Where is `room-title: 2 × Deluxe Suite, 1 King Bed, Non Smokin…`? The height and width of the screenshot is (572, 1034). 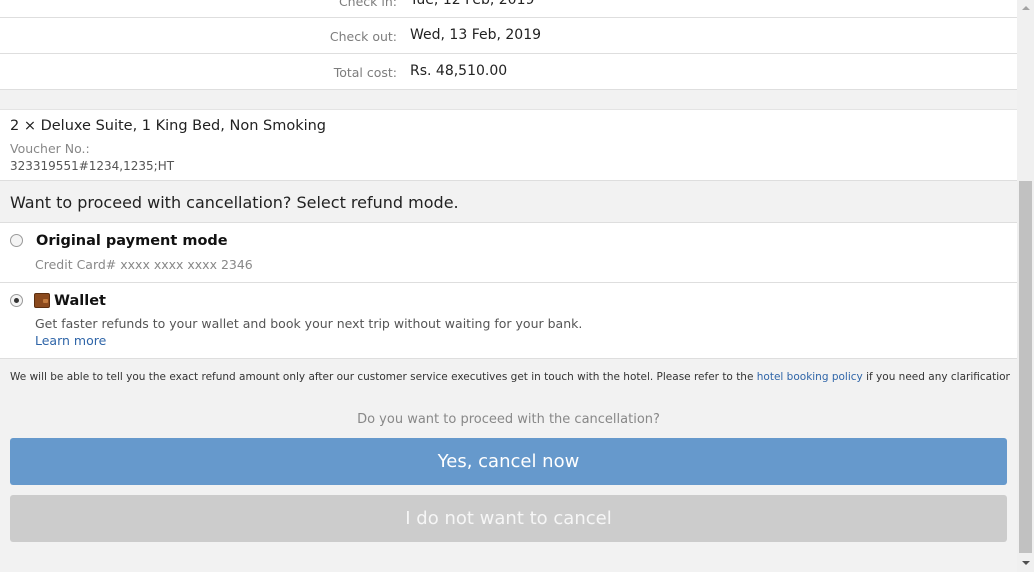 room-title: 2 × Deluxe Suite, 1 King Bed, Non Smokin… is located at coordinates (168, 126).